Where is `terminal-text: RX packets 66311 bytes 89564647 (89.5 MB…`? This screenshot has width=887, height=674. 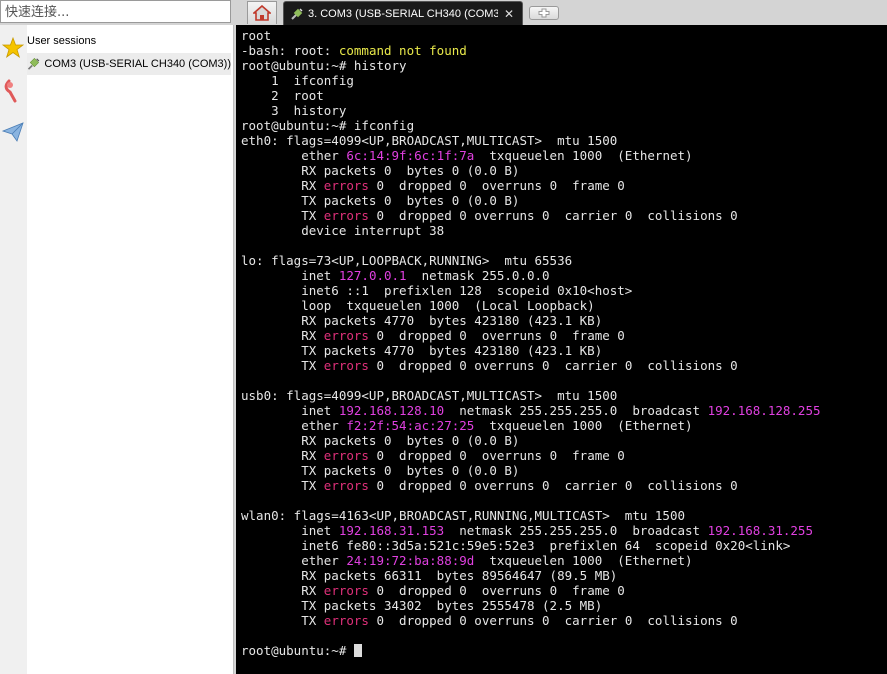
terminal-text: RX packets 66311 bytes 89564647 (89.5 MB… is located at coordinates (429, 575).